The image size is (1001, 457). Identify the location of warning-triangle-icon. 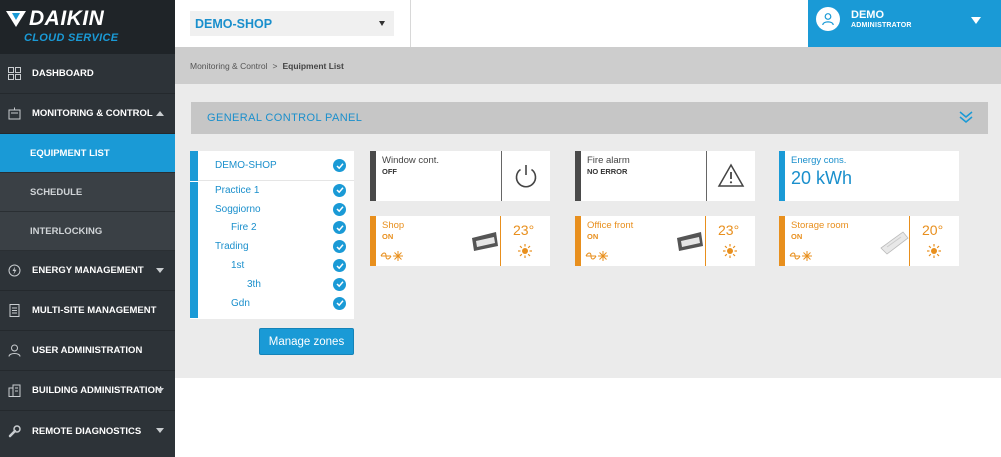
(731, 176).